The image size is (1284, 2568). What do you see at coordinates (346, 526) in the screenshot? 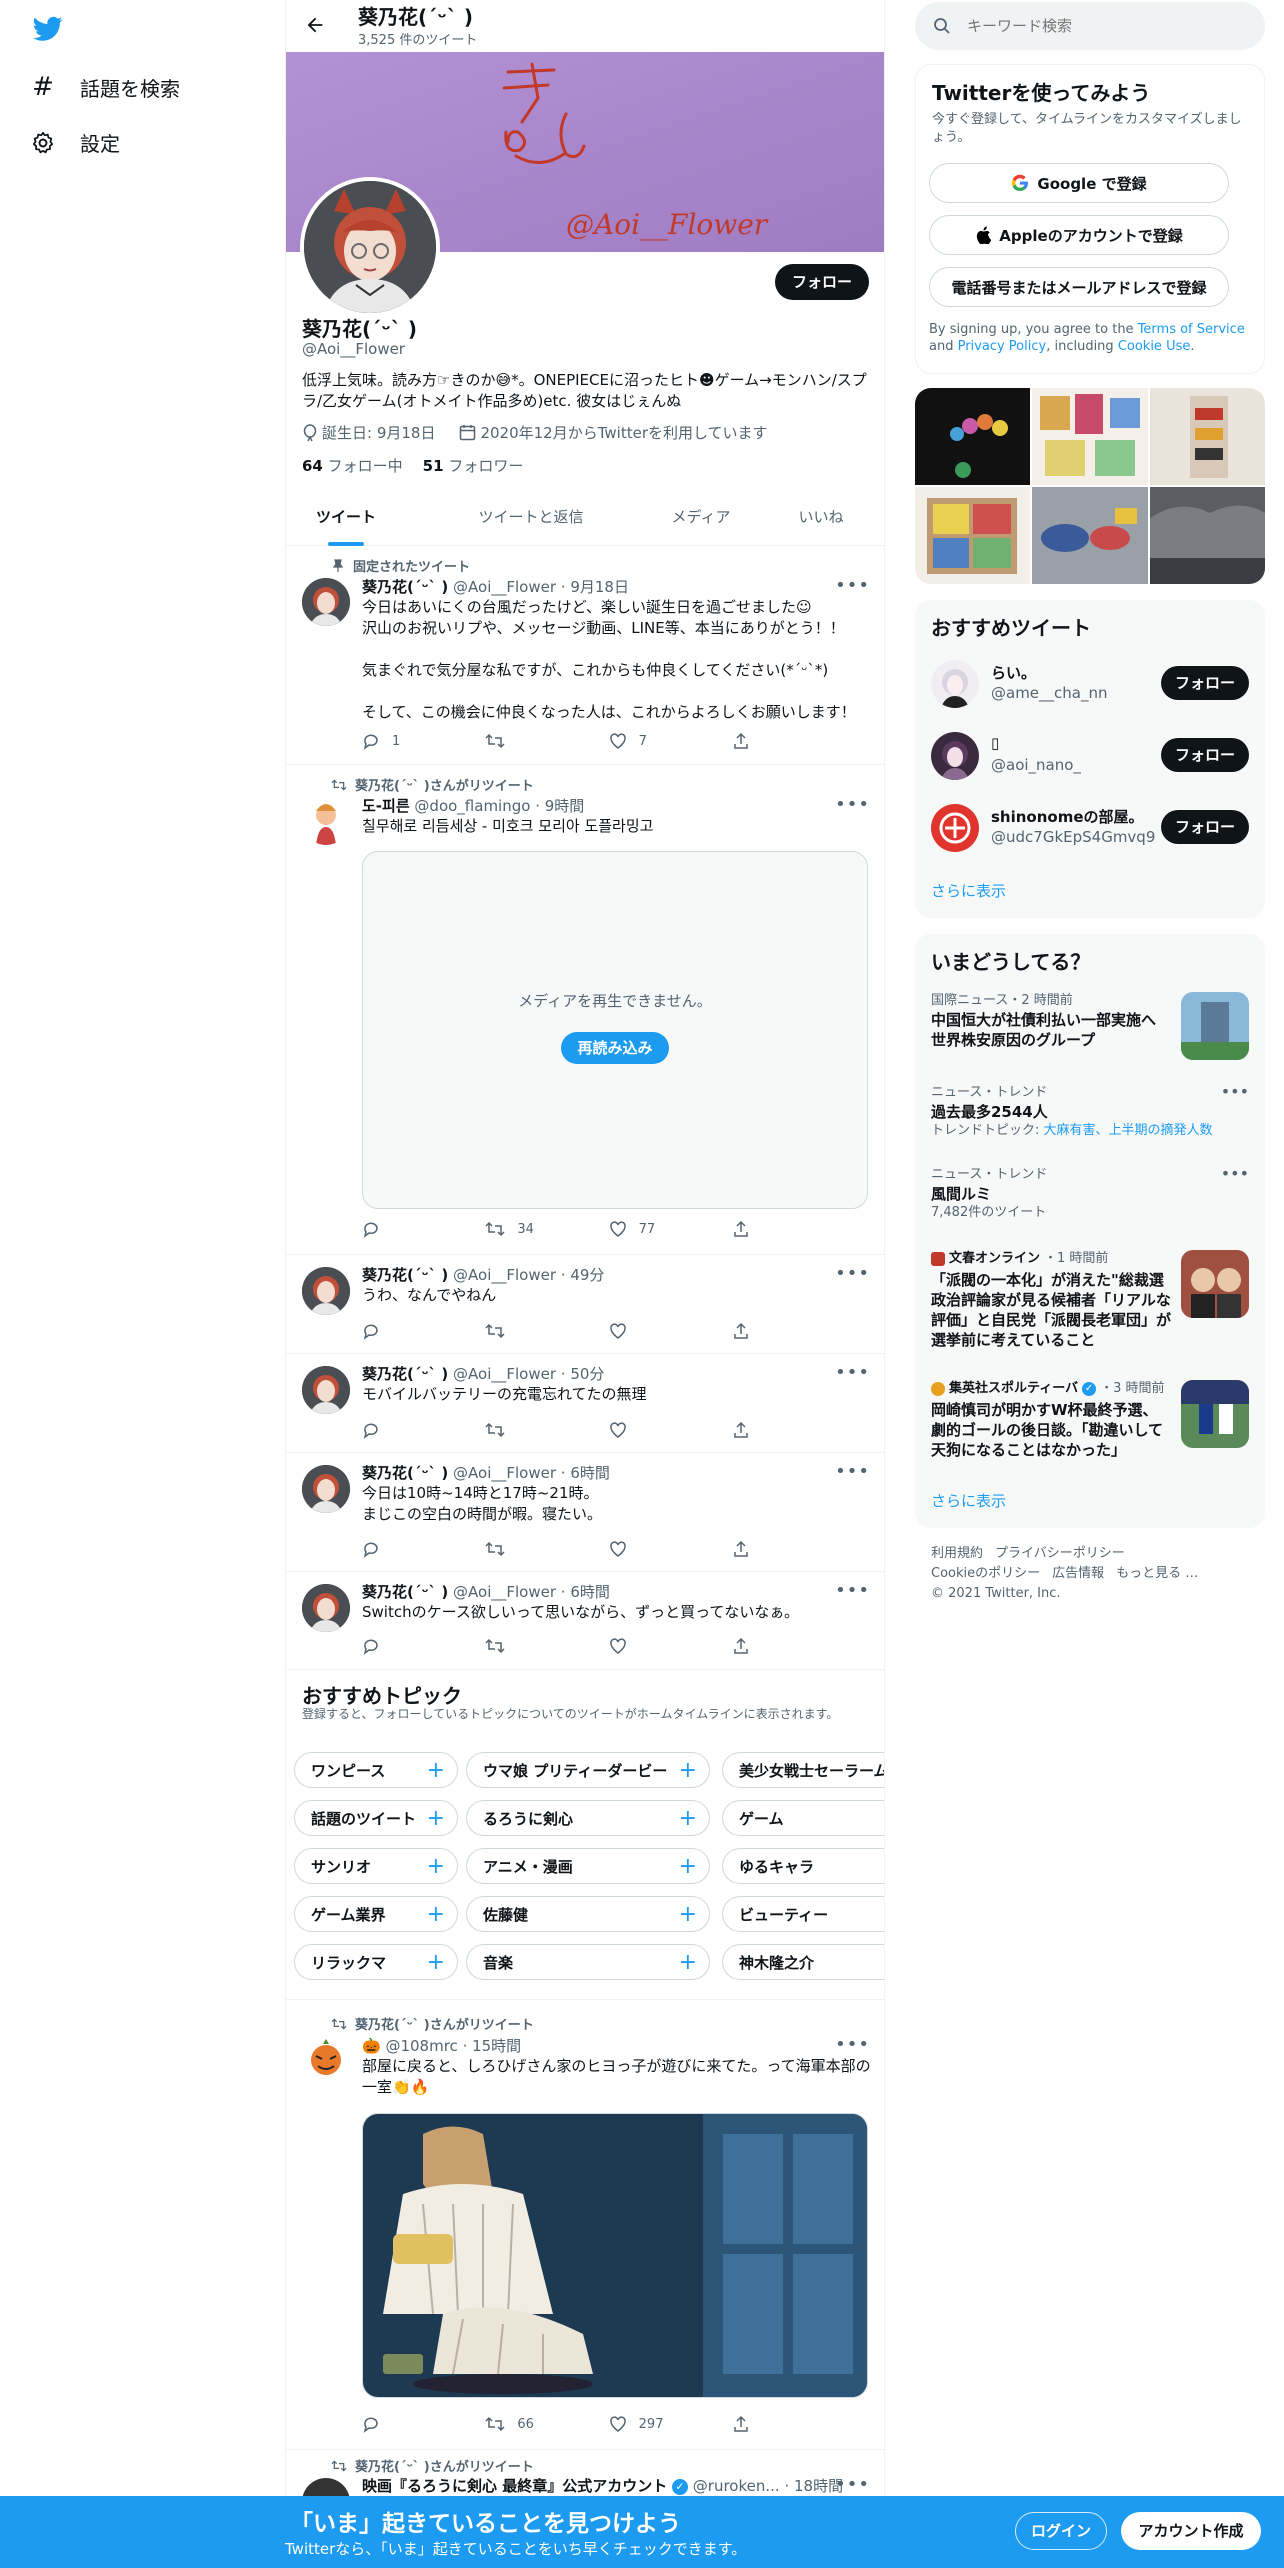
I see `tab-tweets: ツイート` at bounding box center [346, 526].